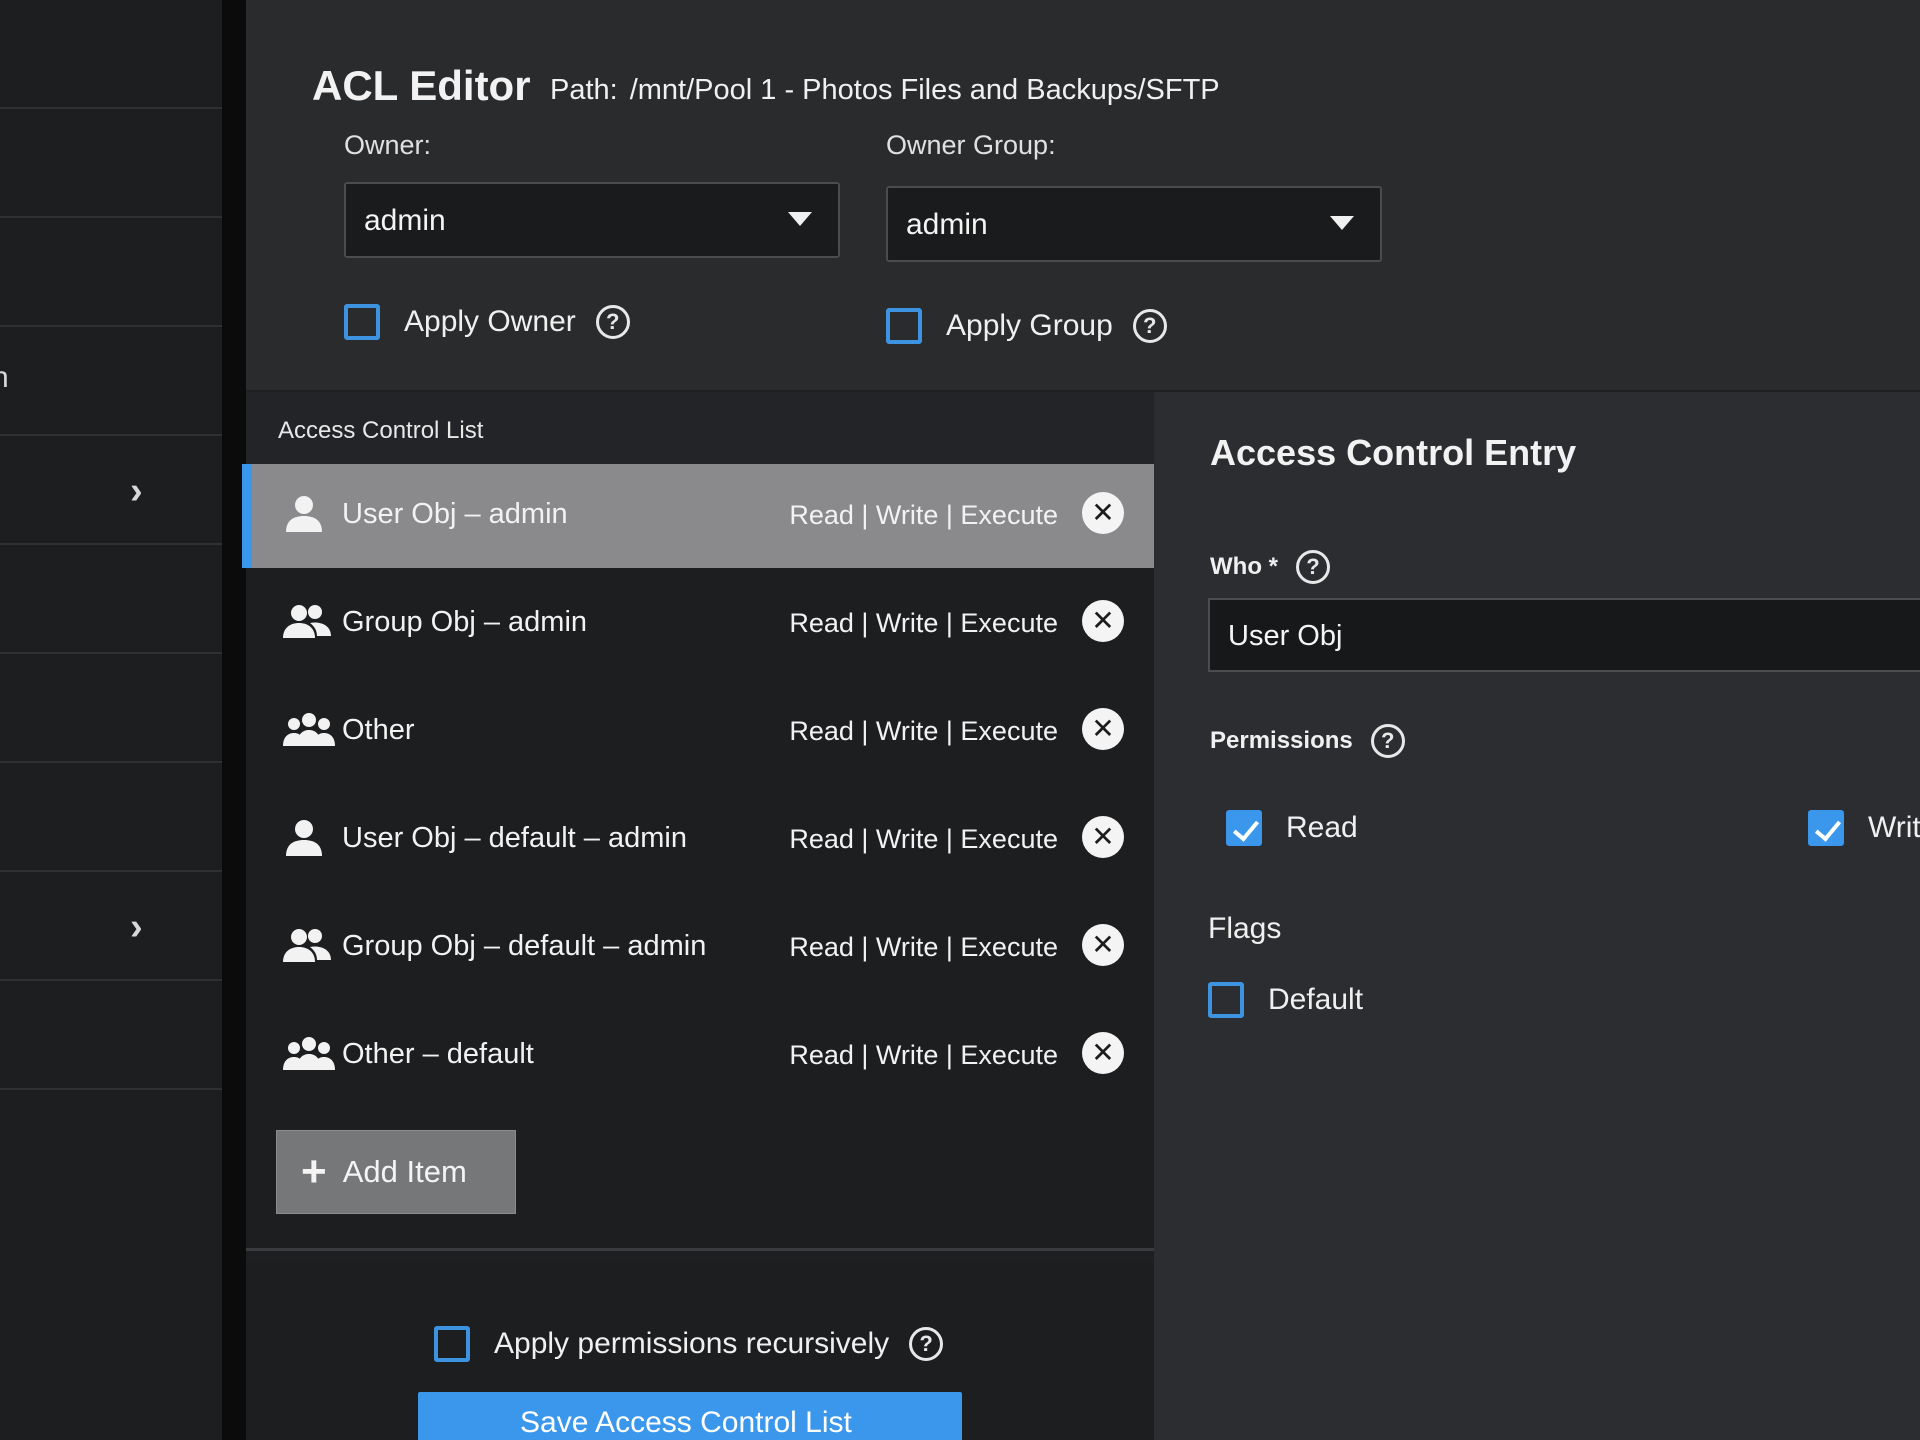 This screenshot has height=1440, width=1920. I want to click on side-navigation: n › ›, so click(111, 720).